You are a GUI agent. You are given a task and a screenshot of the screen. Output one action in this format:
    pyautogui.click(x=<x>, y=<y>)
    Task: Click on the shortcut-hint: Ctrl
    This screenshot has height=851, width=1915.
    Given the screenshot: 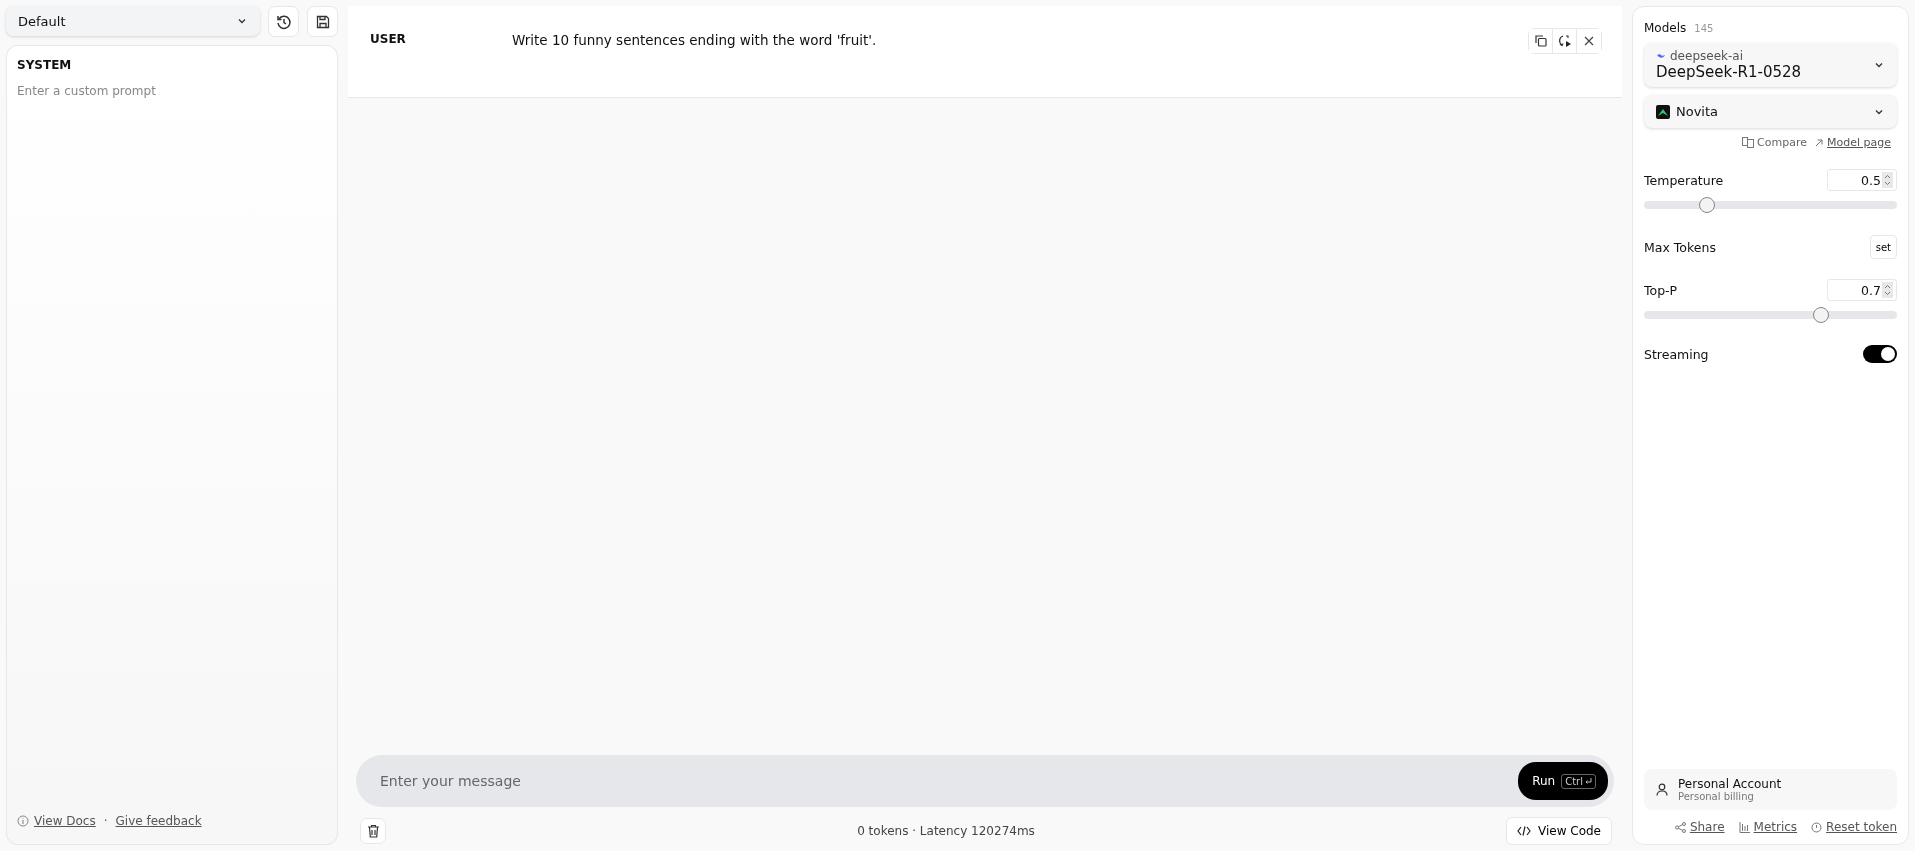 What is the action you would take?
    pyautogui.click(x=1578, y=781)
    